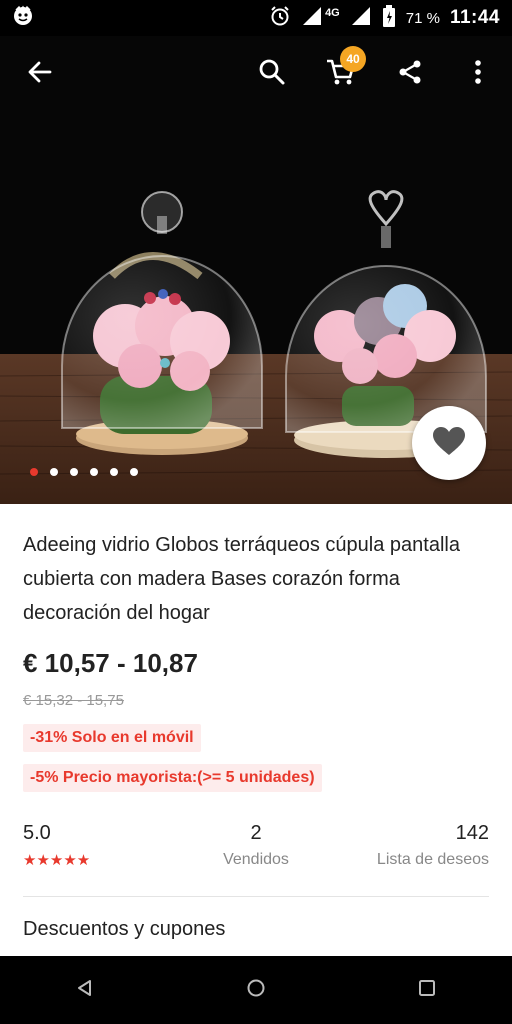 The width and height of the screenshot is (512, 1024). I want to click on nav-home-button, so click(256, 990).